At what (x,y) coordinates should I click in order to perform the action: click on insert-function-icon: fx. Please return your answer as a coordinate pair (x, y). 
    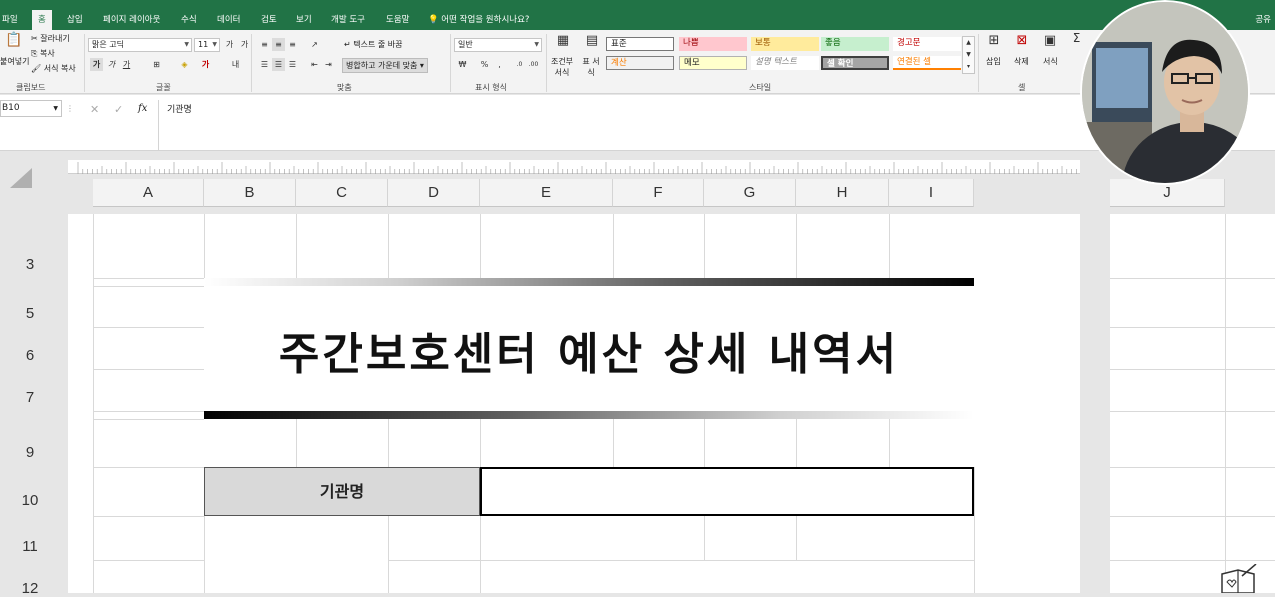
    Looking at the image, I should click on (142, 108).